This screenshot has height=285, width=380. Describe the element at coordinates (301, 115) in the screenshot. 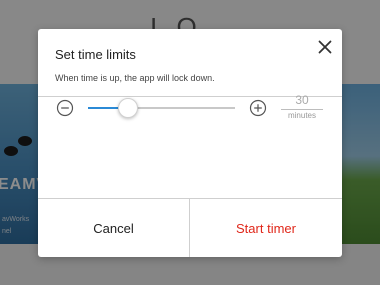

I see `minutes-unit-label: minutes` at that location.